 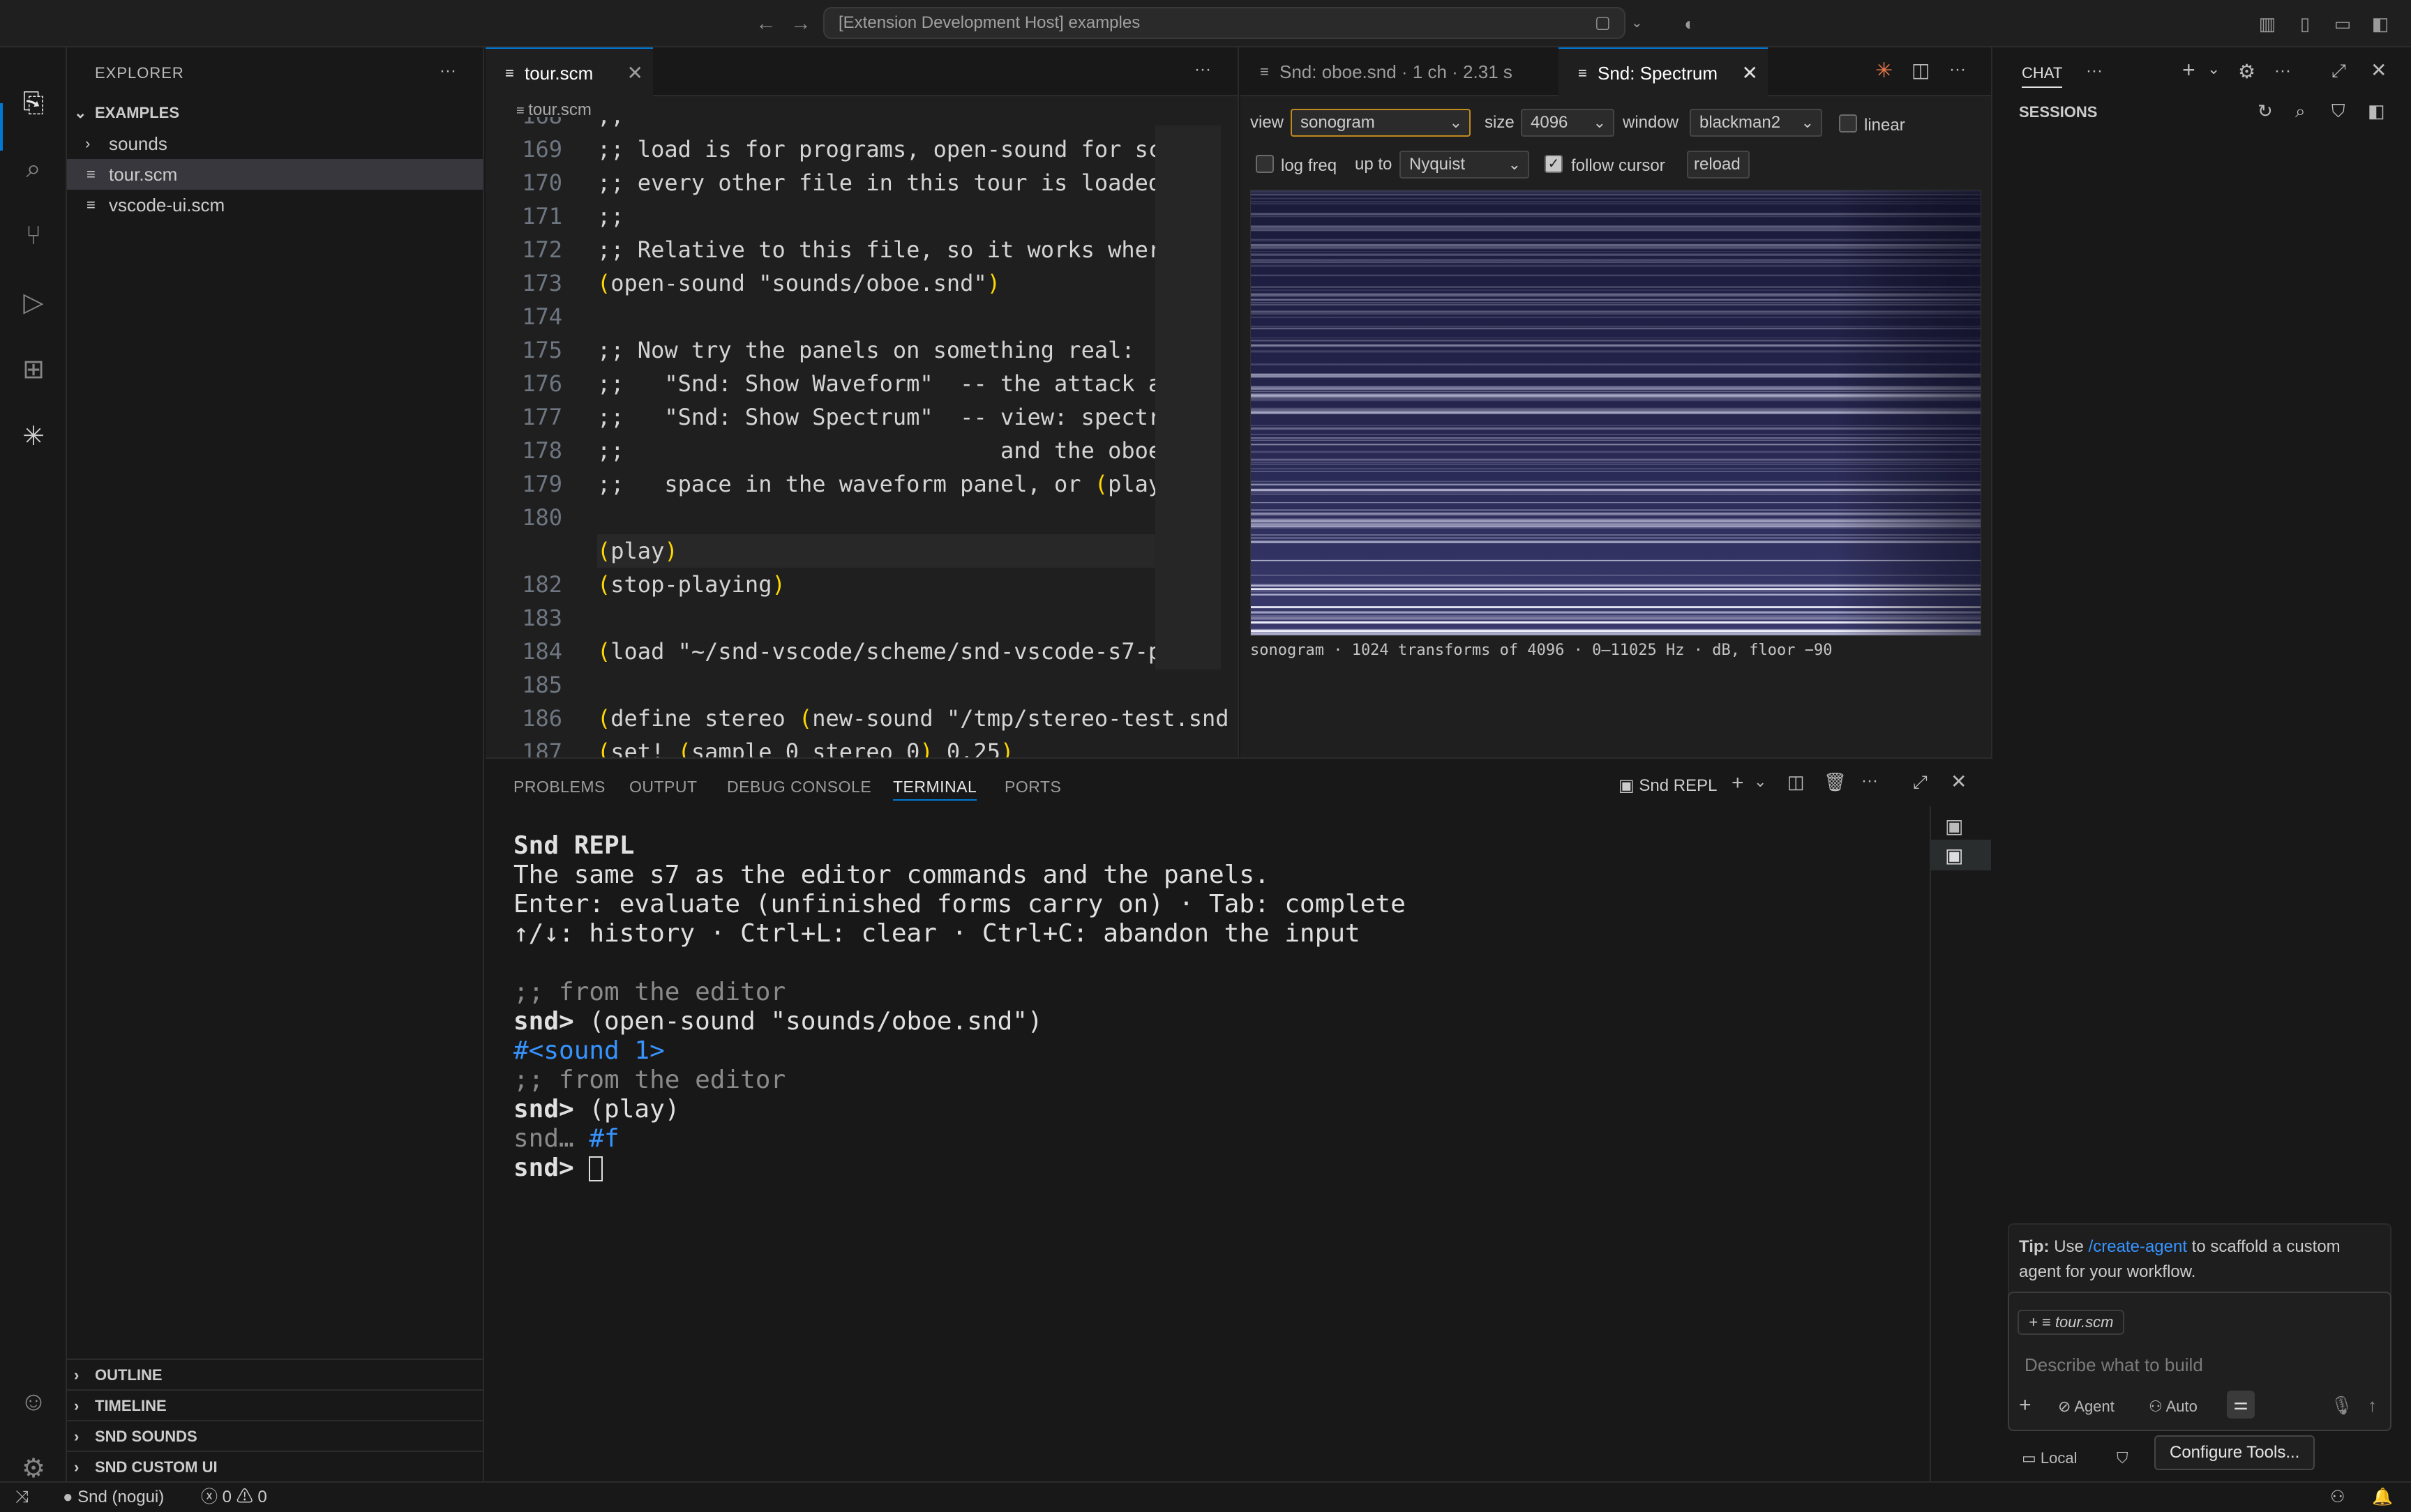 What do you see at coordinates (1265, 164) in the screenshot?
I see `log-freq-checkbox` at bounding box center [1265, 164].